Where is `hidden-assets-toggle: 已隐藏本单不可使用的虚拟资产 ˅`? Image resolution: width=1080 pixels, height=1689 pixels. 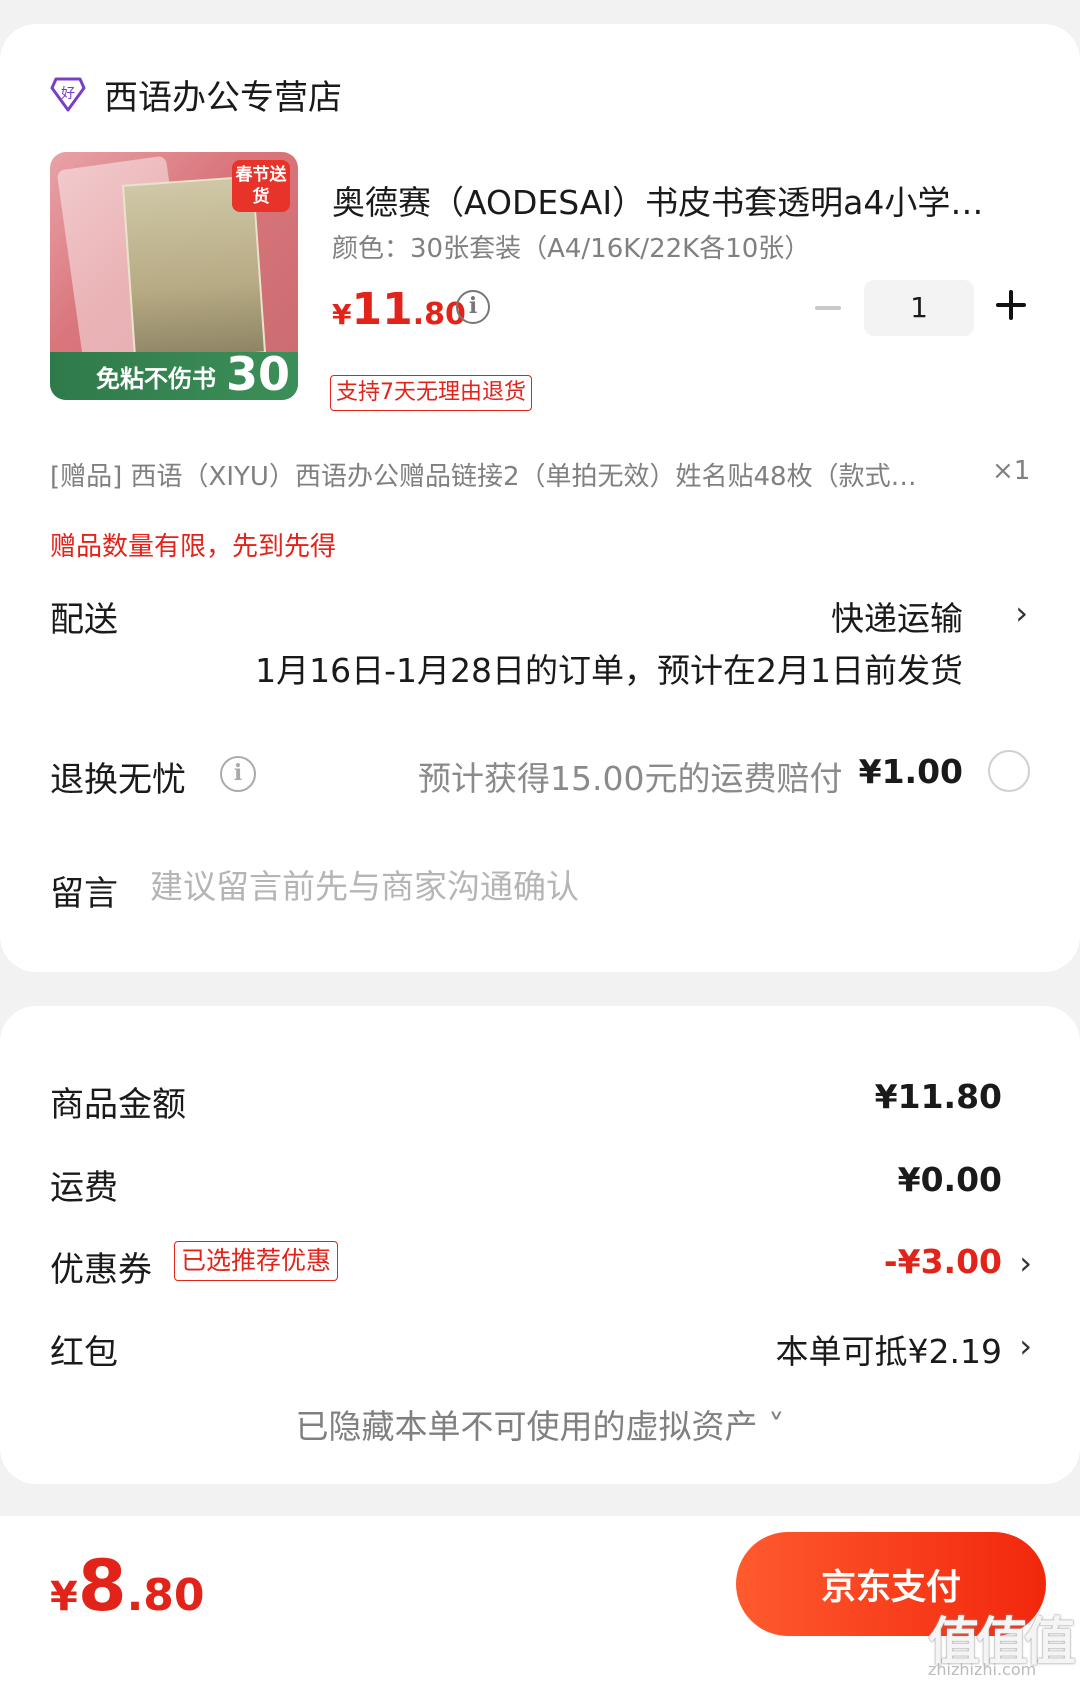
hidden-assets-toggle: 已隐藏本单不可使用的虚拟资产 ˅ is located at coordinates (540, 1424).